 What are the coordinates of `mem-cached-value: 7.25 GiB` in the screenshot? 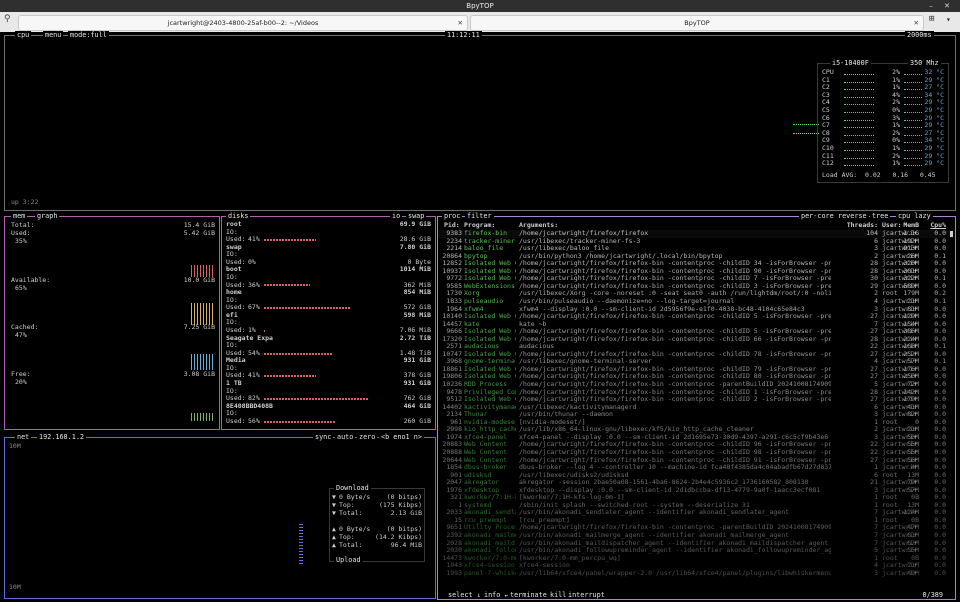 It's located at (199, 327).